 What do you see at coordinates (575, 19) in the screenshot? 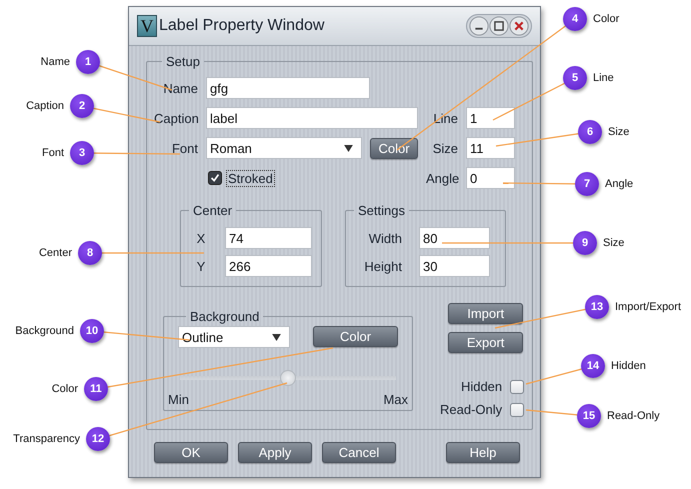
I see `callout-number: 4` at bounding box center [575, 19].